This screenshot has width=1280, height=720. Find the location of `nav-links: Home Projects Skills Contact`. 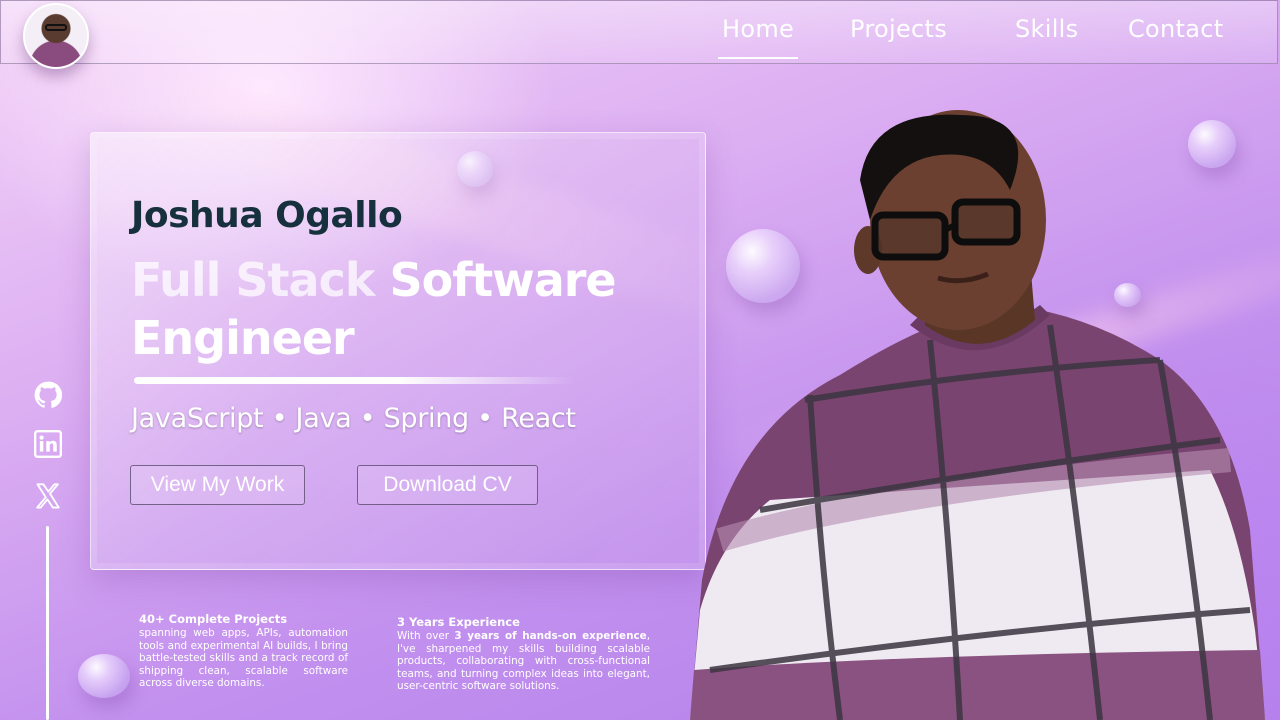

nav-links: Home Projects Skills Contact is located at coordinates (639, 36).